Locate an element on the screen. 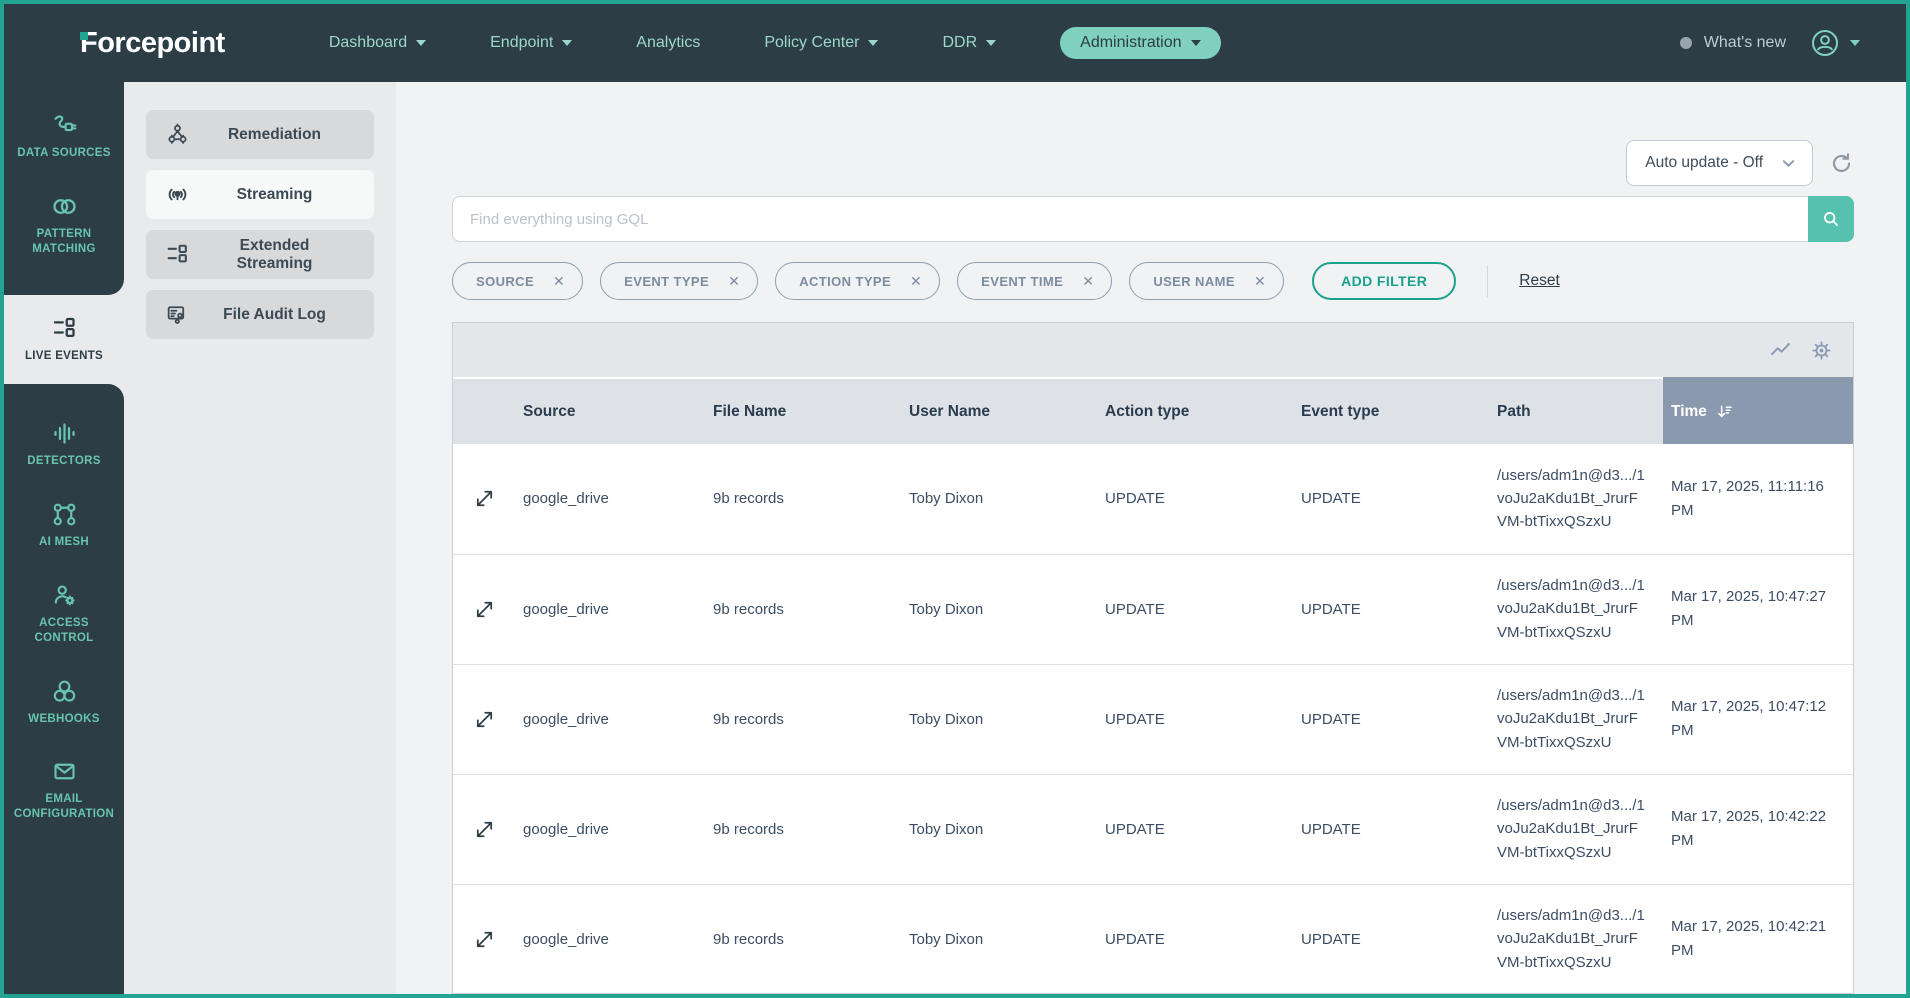 Image resolution: width=1910 pixels, height=998 pixels. filter-chip-source: SOURCE ✕ is located at coordinates (518, 281).